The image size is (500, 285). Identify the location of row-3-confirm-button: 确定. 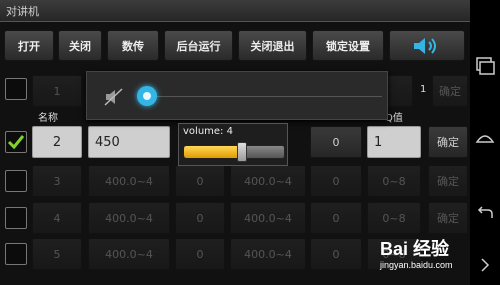
(448, 181).